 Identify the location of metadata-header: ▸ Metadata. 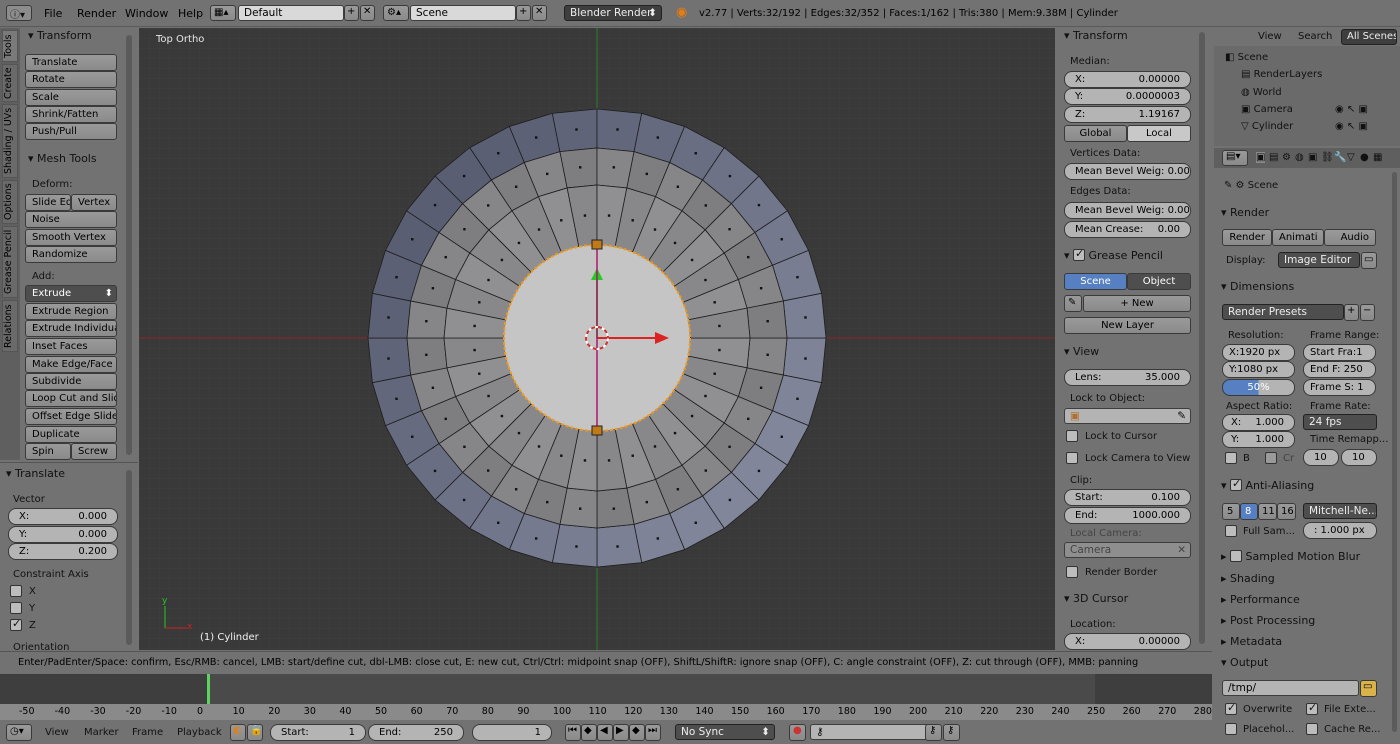
(1251, 641).